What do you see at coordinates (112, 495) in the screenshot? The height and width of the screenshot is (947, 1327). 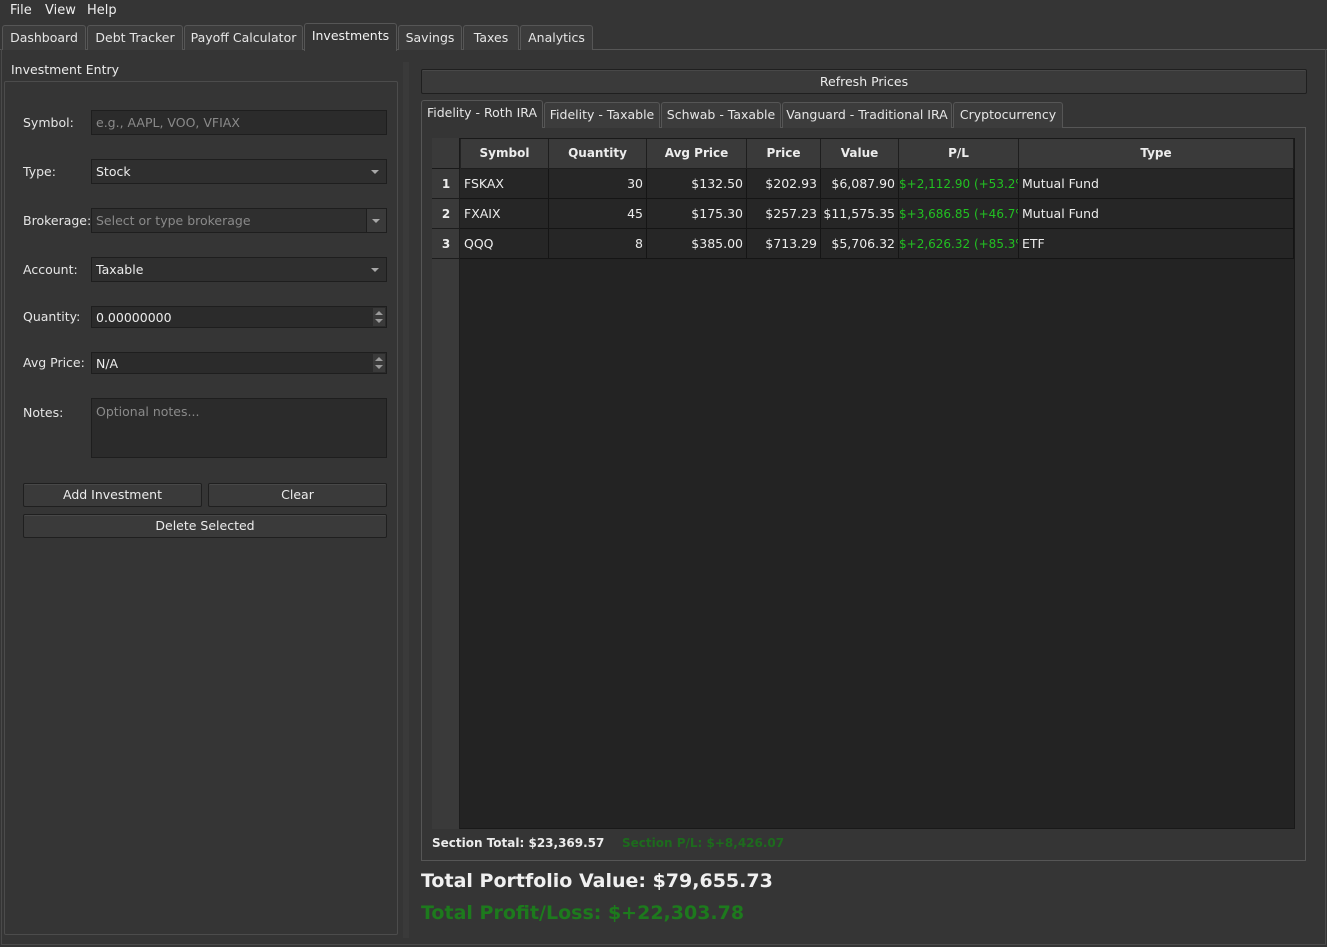 I see `add-investment-button: Add Investment` at bounding box center [112, 495].